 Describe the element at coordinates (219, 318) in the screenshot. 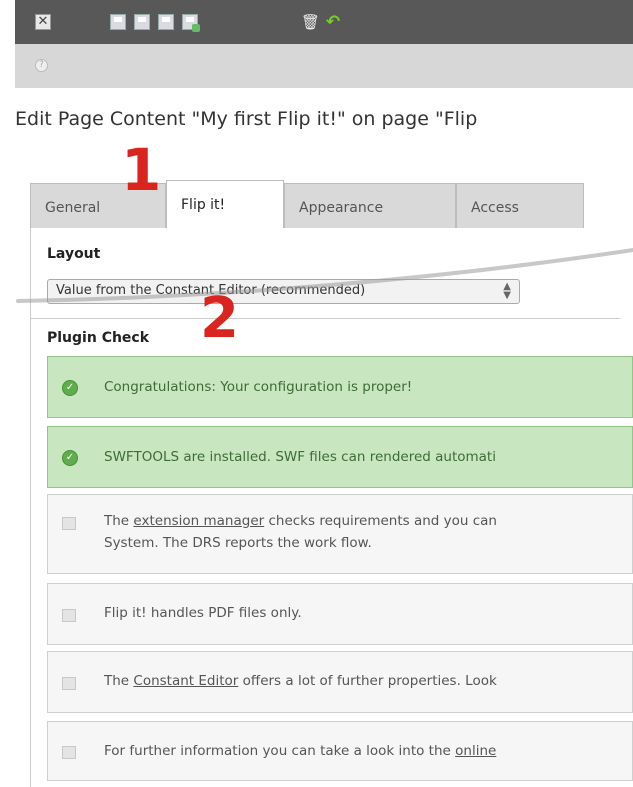

I see `annotation-number-2: 2` at that location.